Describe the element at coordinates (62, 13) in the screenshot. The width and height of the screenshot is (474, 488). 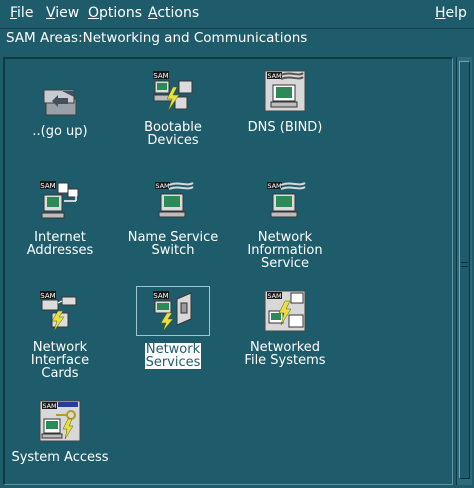
I see `menu-view: View` at that location.